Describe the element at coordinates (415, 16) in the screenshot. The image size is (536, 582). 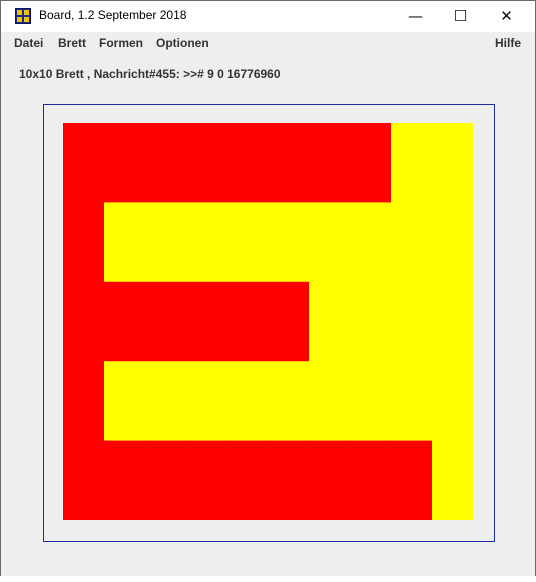
I see `minimize-icon: —` at that location.